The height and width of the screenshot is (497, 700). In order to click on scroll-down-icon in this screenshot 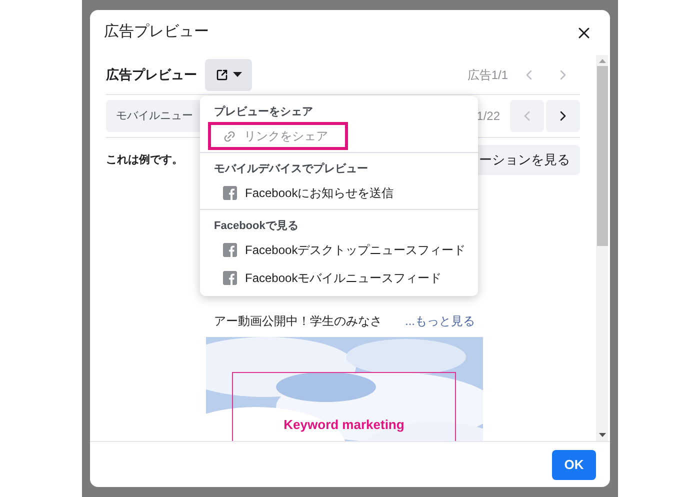, I will do `click(602, 435)`.